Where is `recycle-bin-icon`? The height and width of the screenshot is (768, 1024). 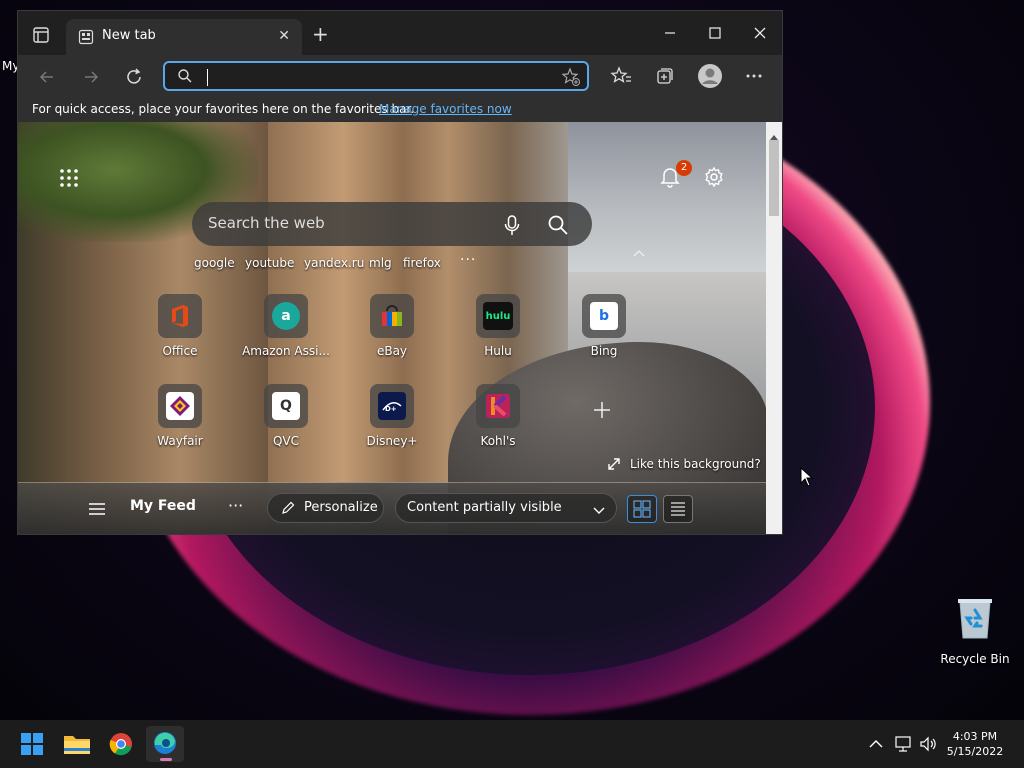 recycle-bin-icon is located at coordinates (975, 618).